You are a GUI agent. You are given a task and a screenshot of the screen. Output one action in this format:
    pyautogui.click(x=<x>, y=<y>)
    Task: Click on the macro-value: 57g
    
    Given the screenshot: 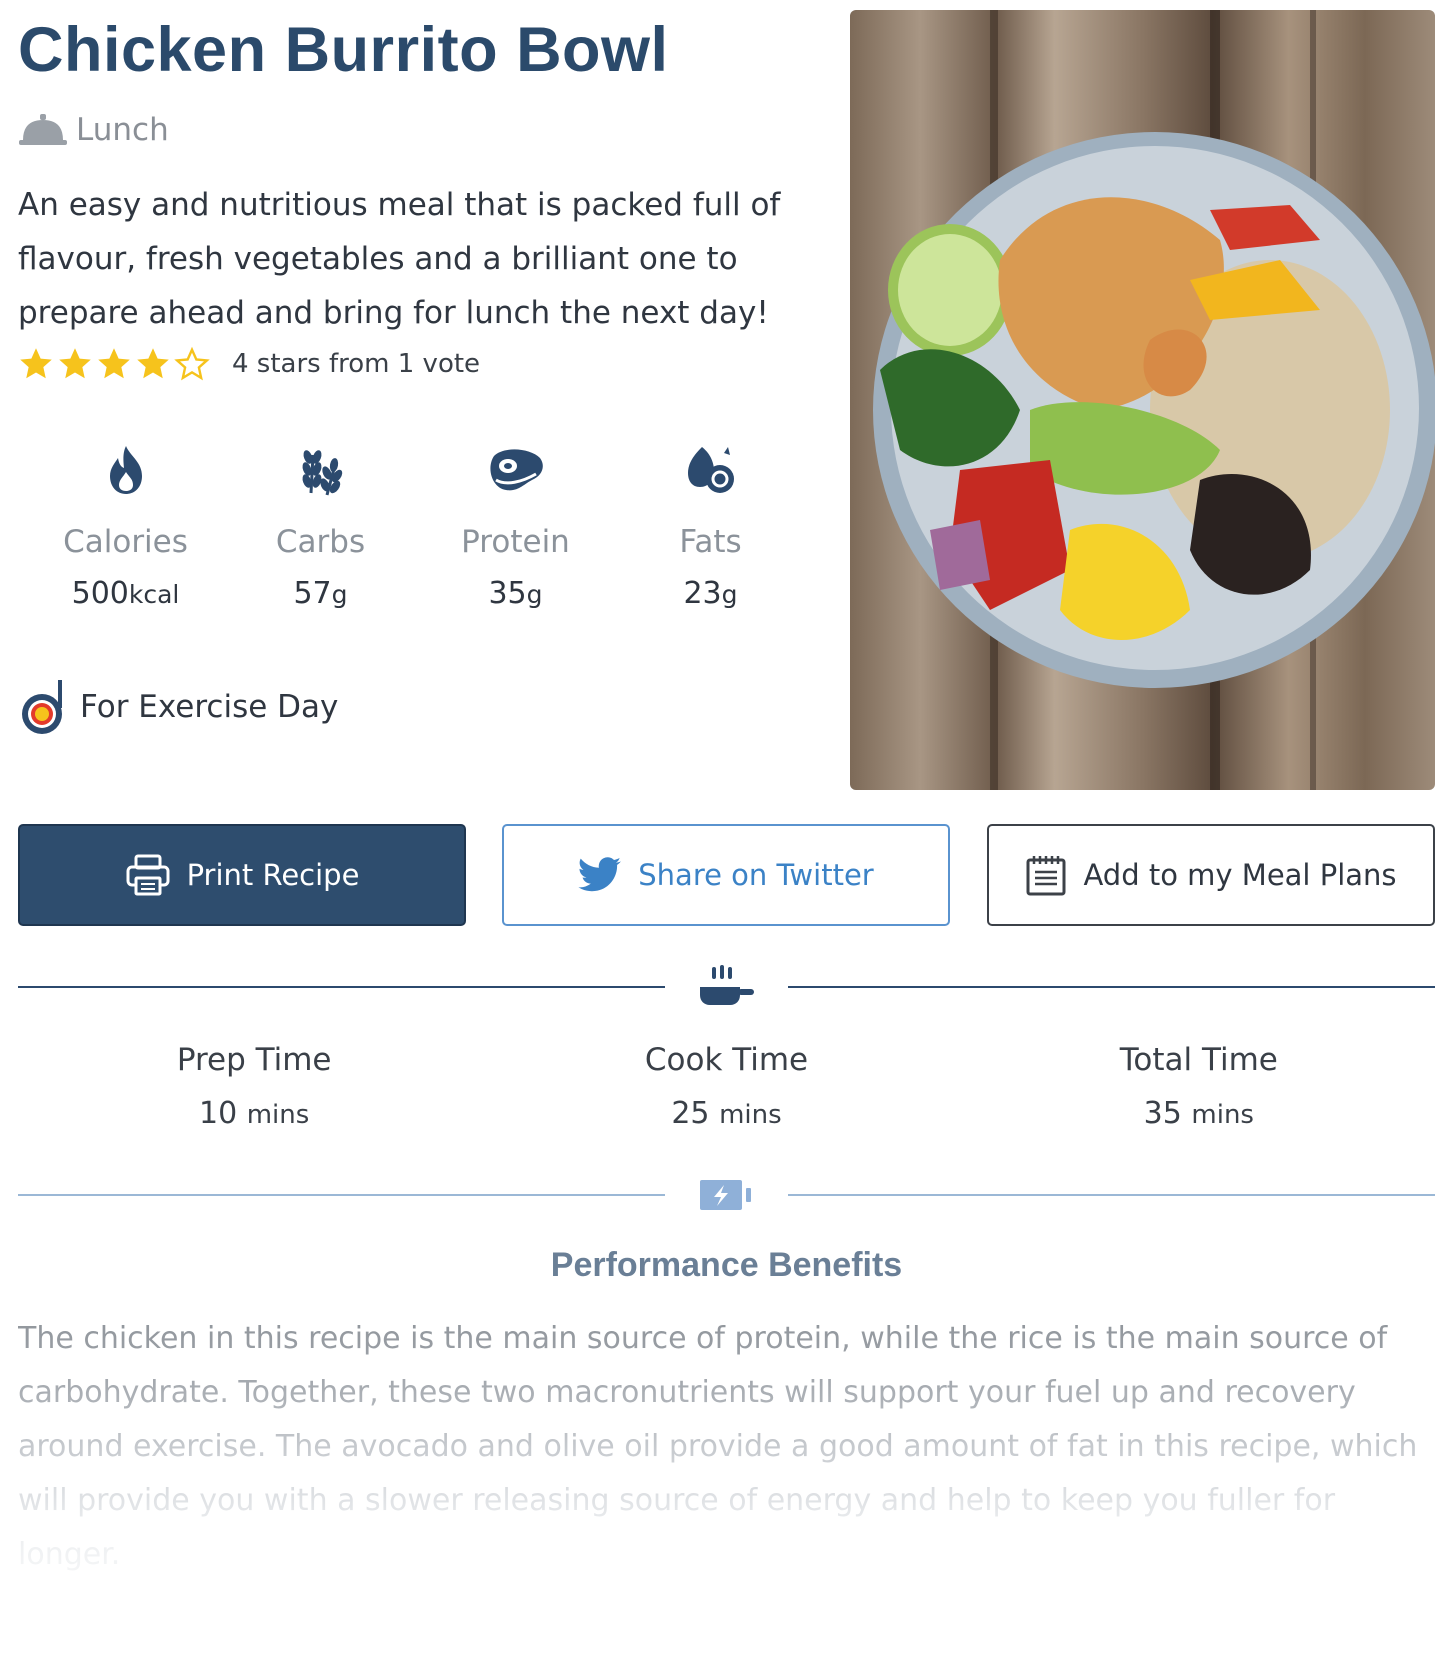 What is the action you would take?
    pyautogui.click(x=320, y=593)
    